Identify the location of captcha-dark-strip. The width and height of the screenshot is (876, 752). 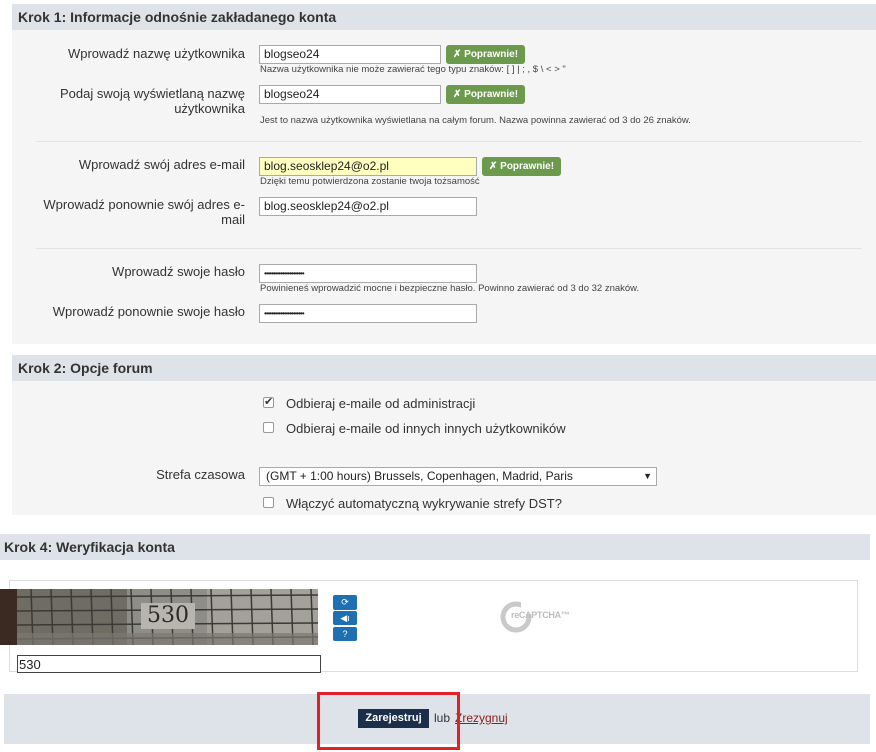
(8, 617).